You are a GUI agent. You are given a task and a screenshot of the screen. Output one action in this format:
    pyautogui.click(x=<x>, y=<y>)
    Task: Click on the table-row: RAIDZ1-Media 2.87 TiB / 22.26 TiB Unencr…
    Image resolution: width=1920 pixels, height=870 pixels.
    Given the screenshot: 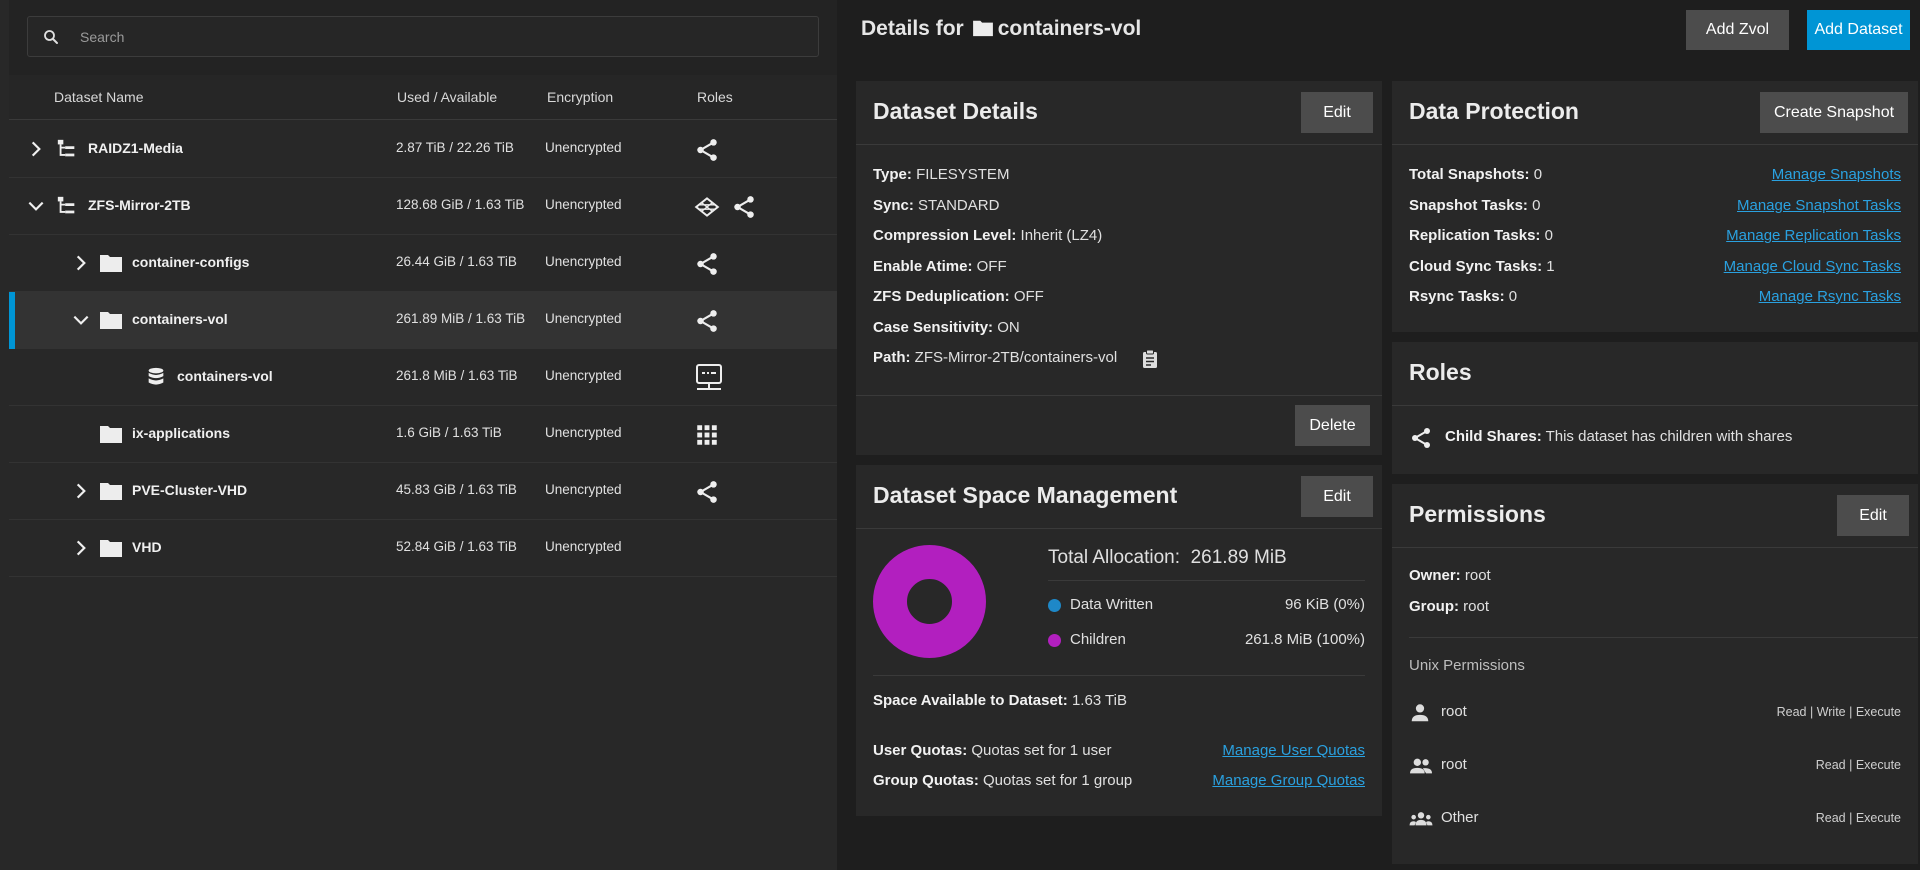 What is the action you would take?
    pyautogui.click(x=423, y=149)
    